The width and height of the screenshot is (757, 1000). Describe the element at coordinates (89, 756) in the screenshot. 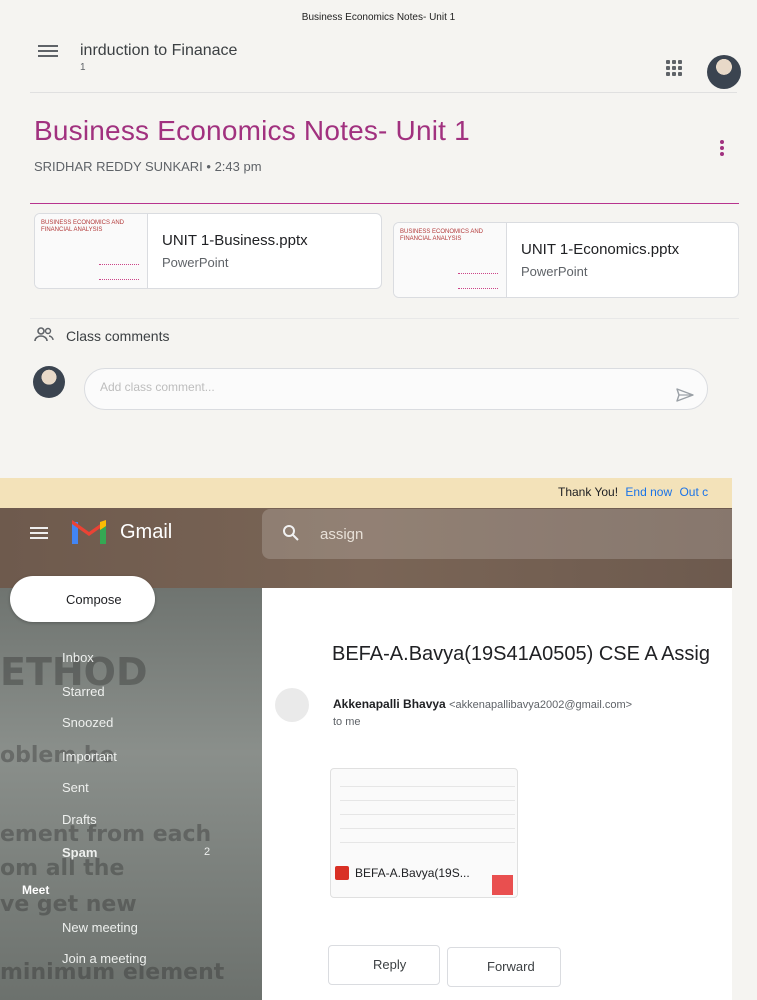

I see `nav-important: Important` at that location.